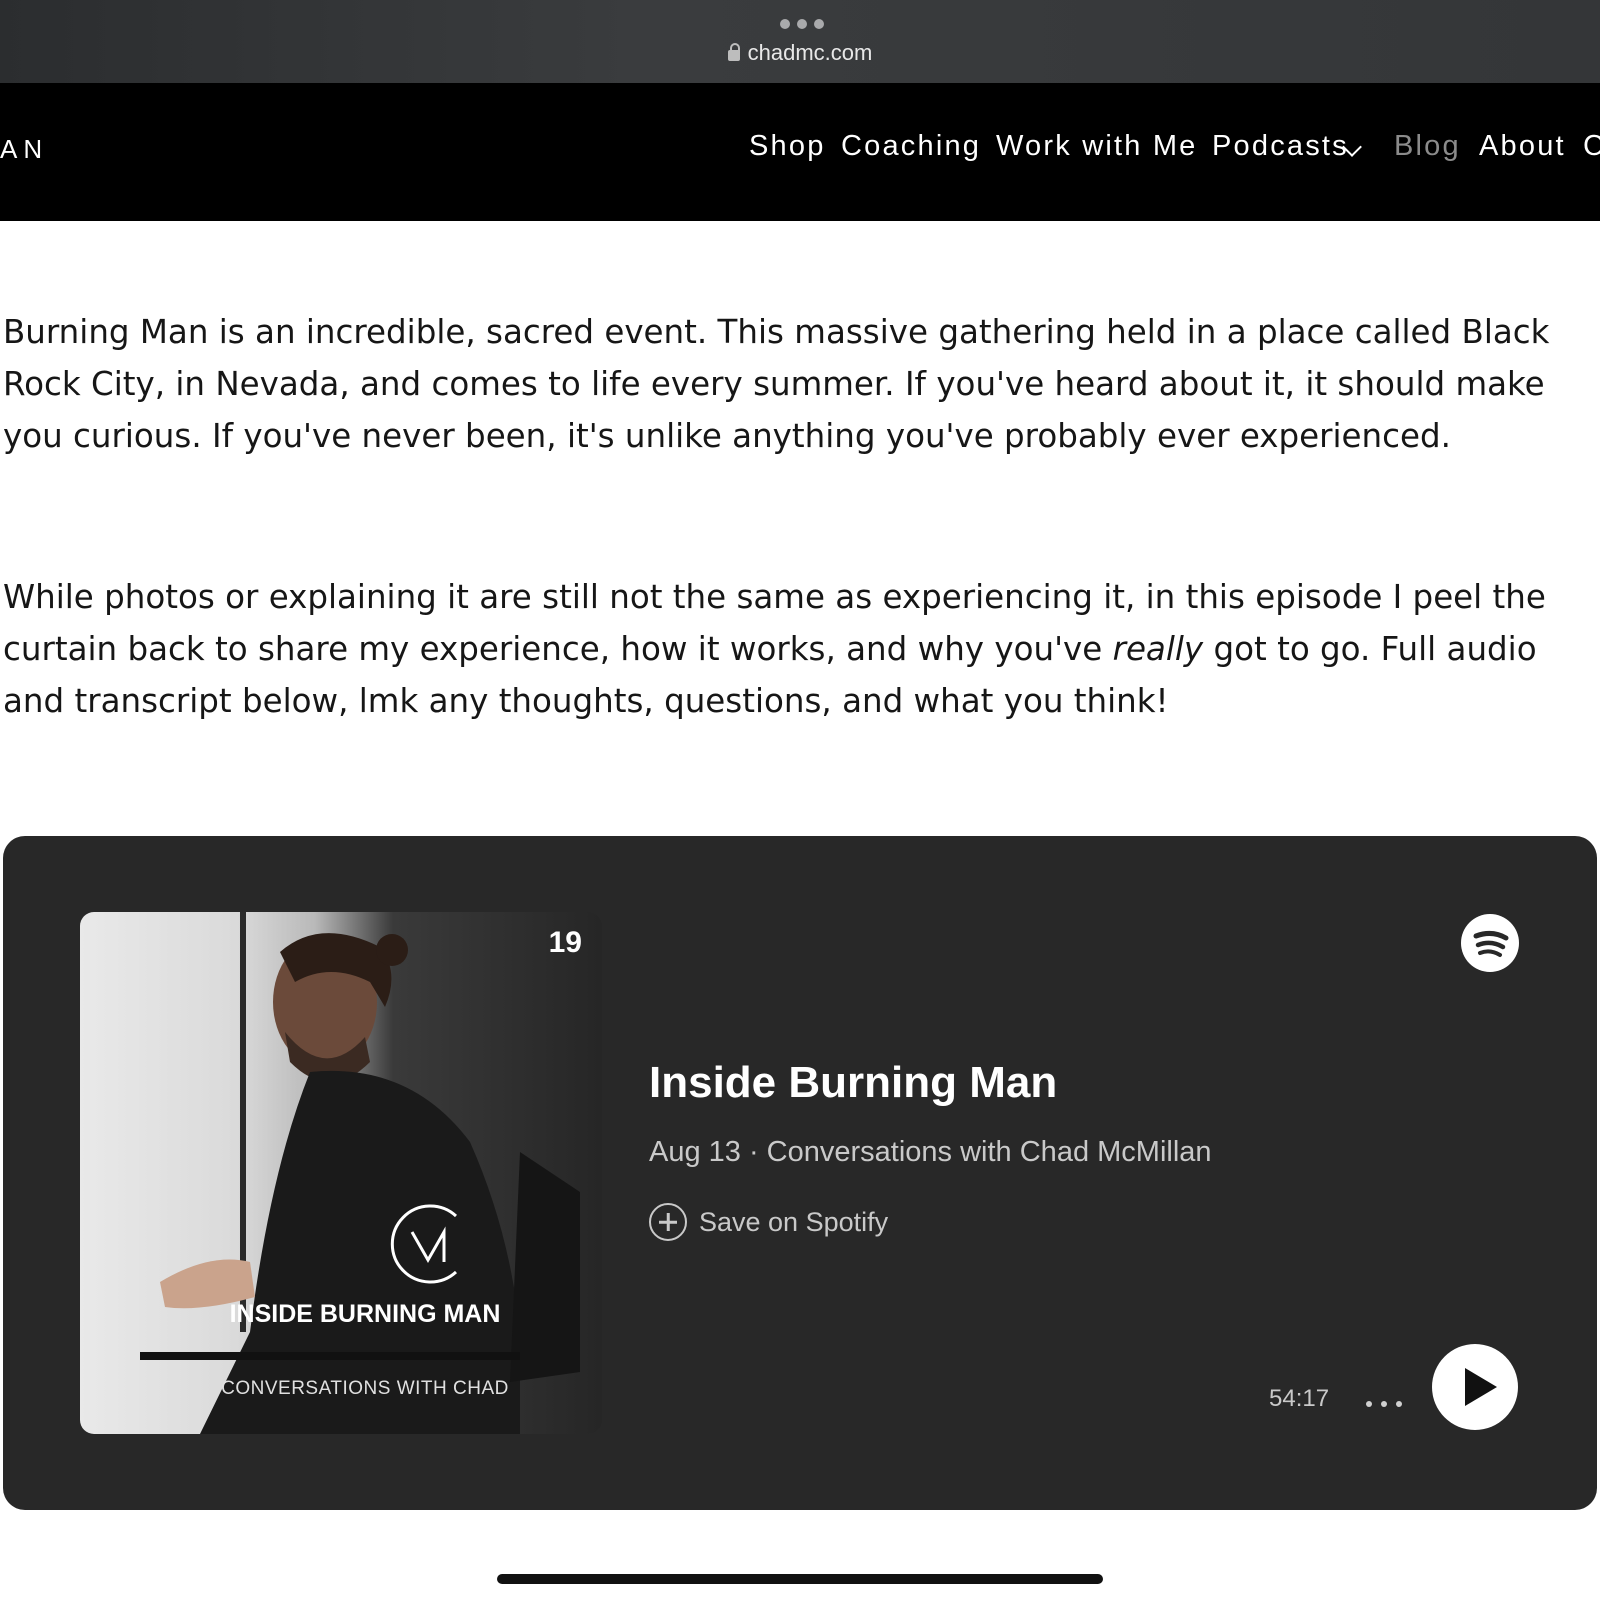  I want to click on address-bar: chadmc.com, so click(800, 53).